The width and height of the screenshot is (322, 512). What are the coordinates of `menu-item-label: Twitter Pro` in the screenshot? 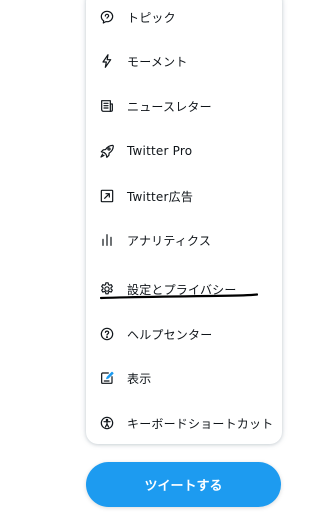 It's located at (160, 151).